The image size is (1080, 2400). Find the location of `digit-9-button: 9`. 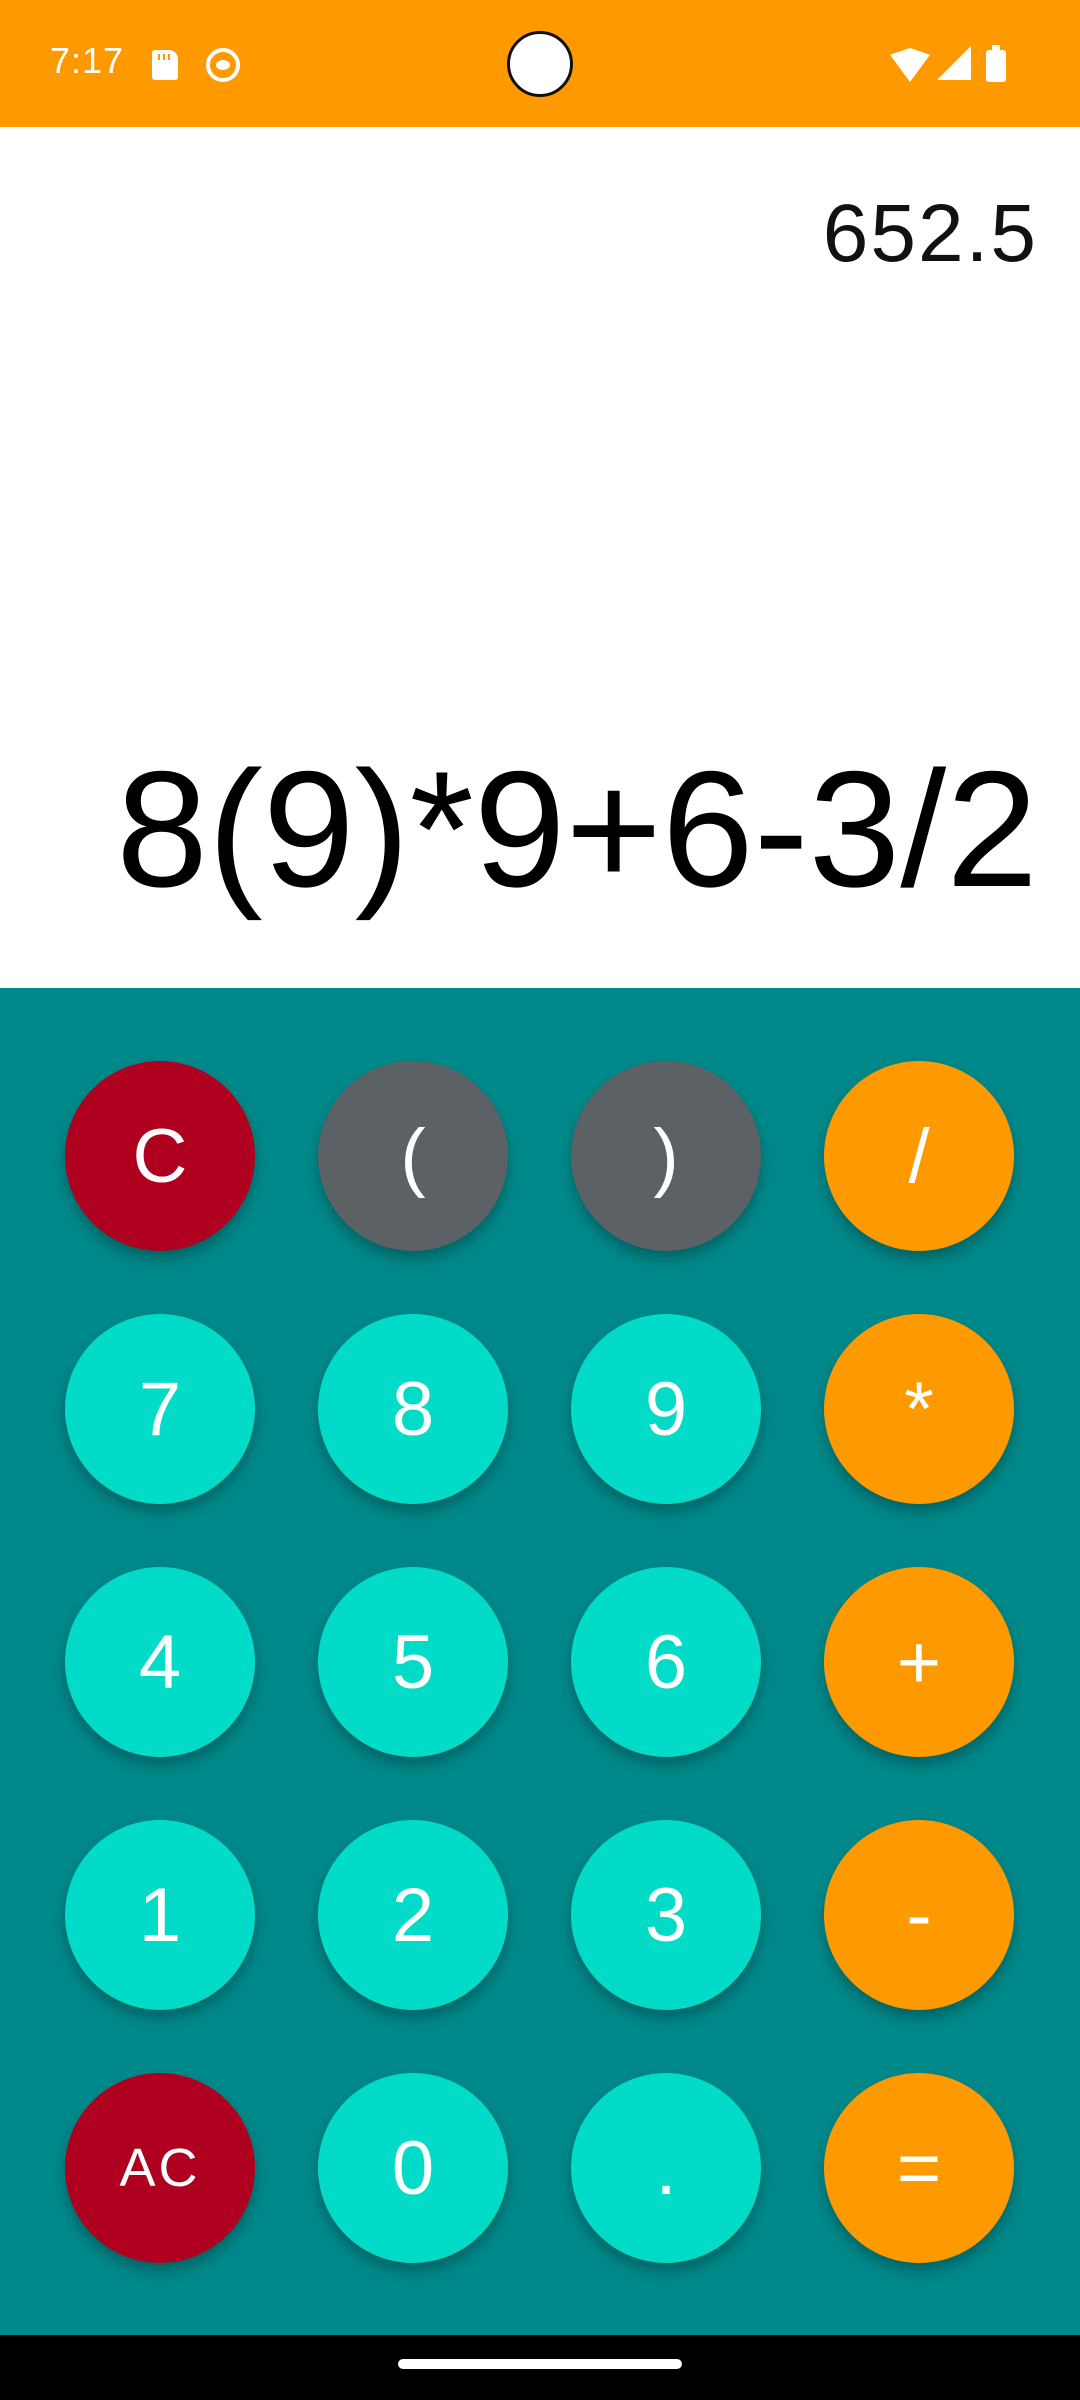

digit-9-button: 9 is located at coordinates (666, 1409).